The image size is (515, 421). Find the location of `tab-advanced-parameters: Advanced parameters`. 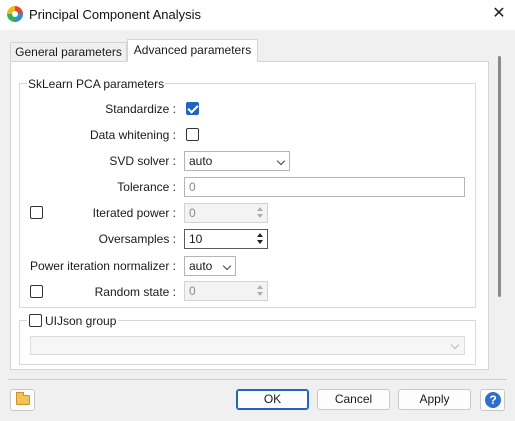

tab-advanced-parameters: Advanced parameters is located at coordinates (192, 50).